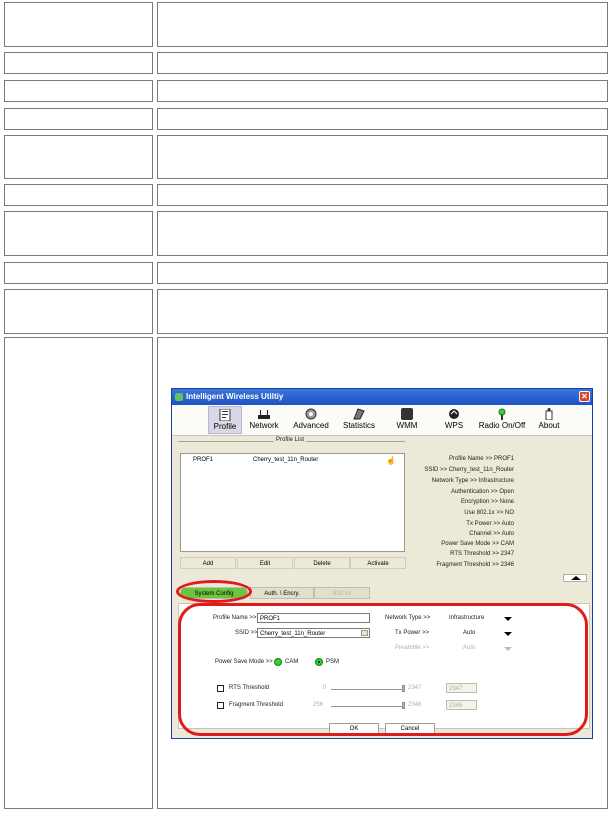 The image size is (612, 813). I want to click on profile-icon, so click(225, 415).